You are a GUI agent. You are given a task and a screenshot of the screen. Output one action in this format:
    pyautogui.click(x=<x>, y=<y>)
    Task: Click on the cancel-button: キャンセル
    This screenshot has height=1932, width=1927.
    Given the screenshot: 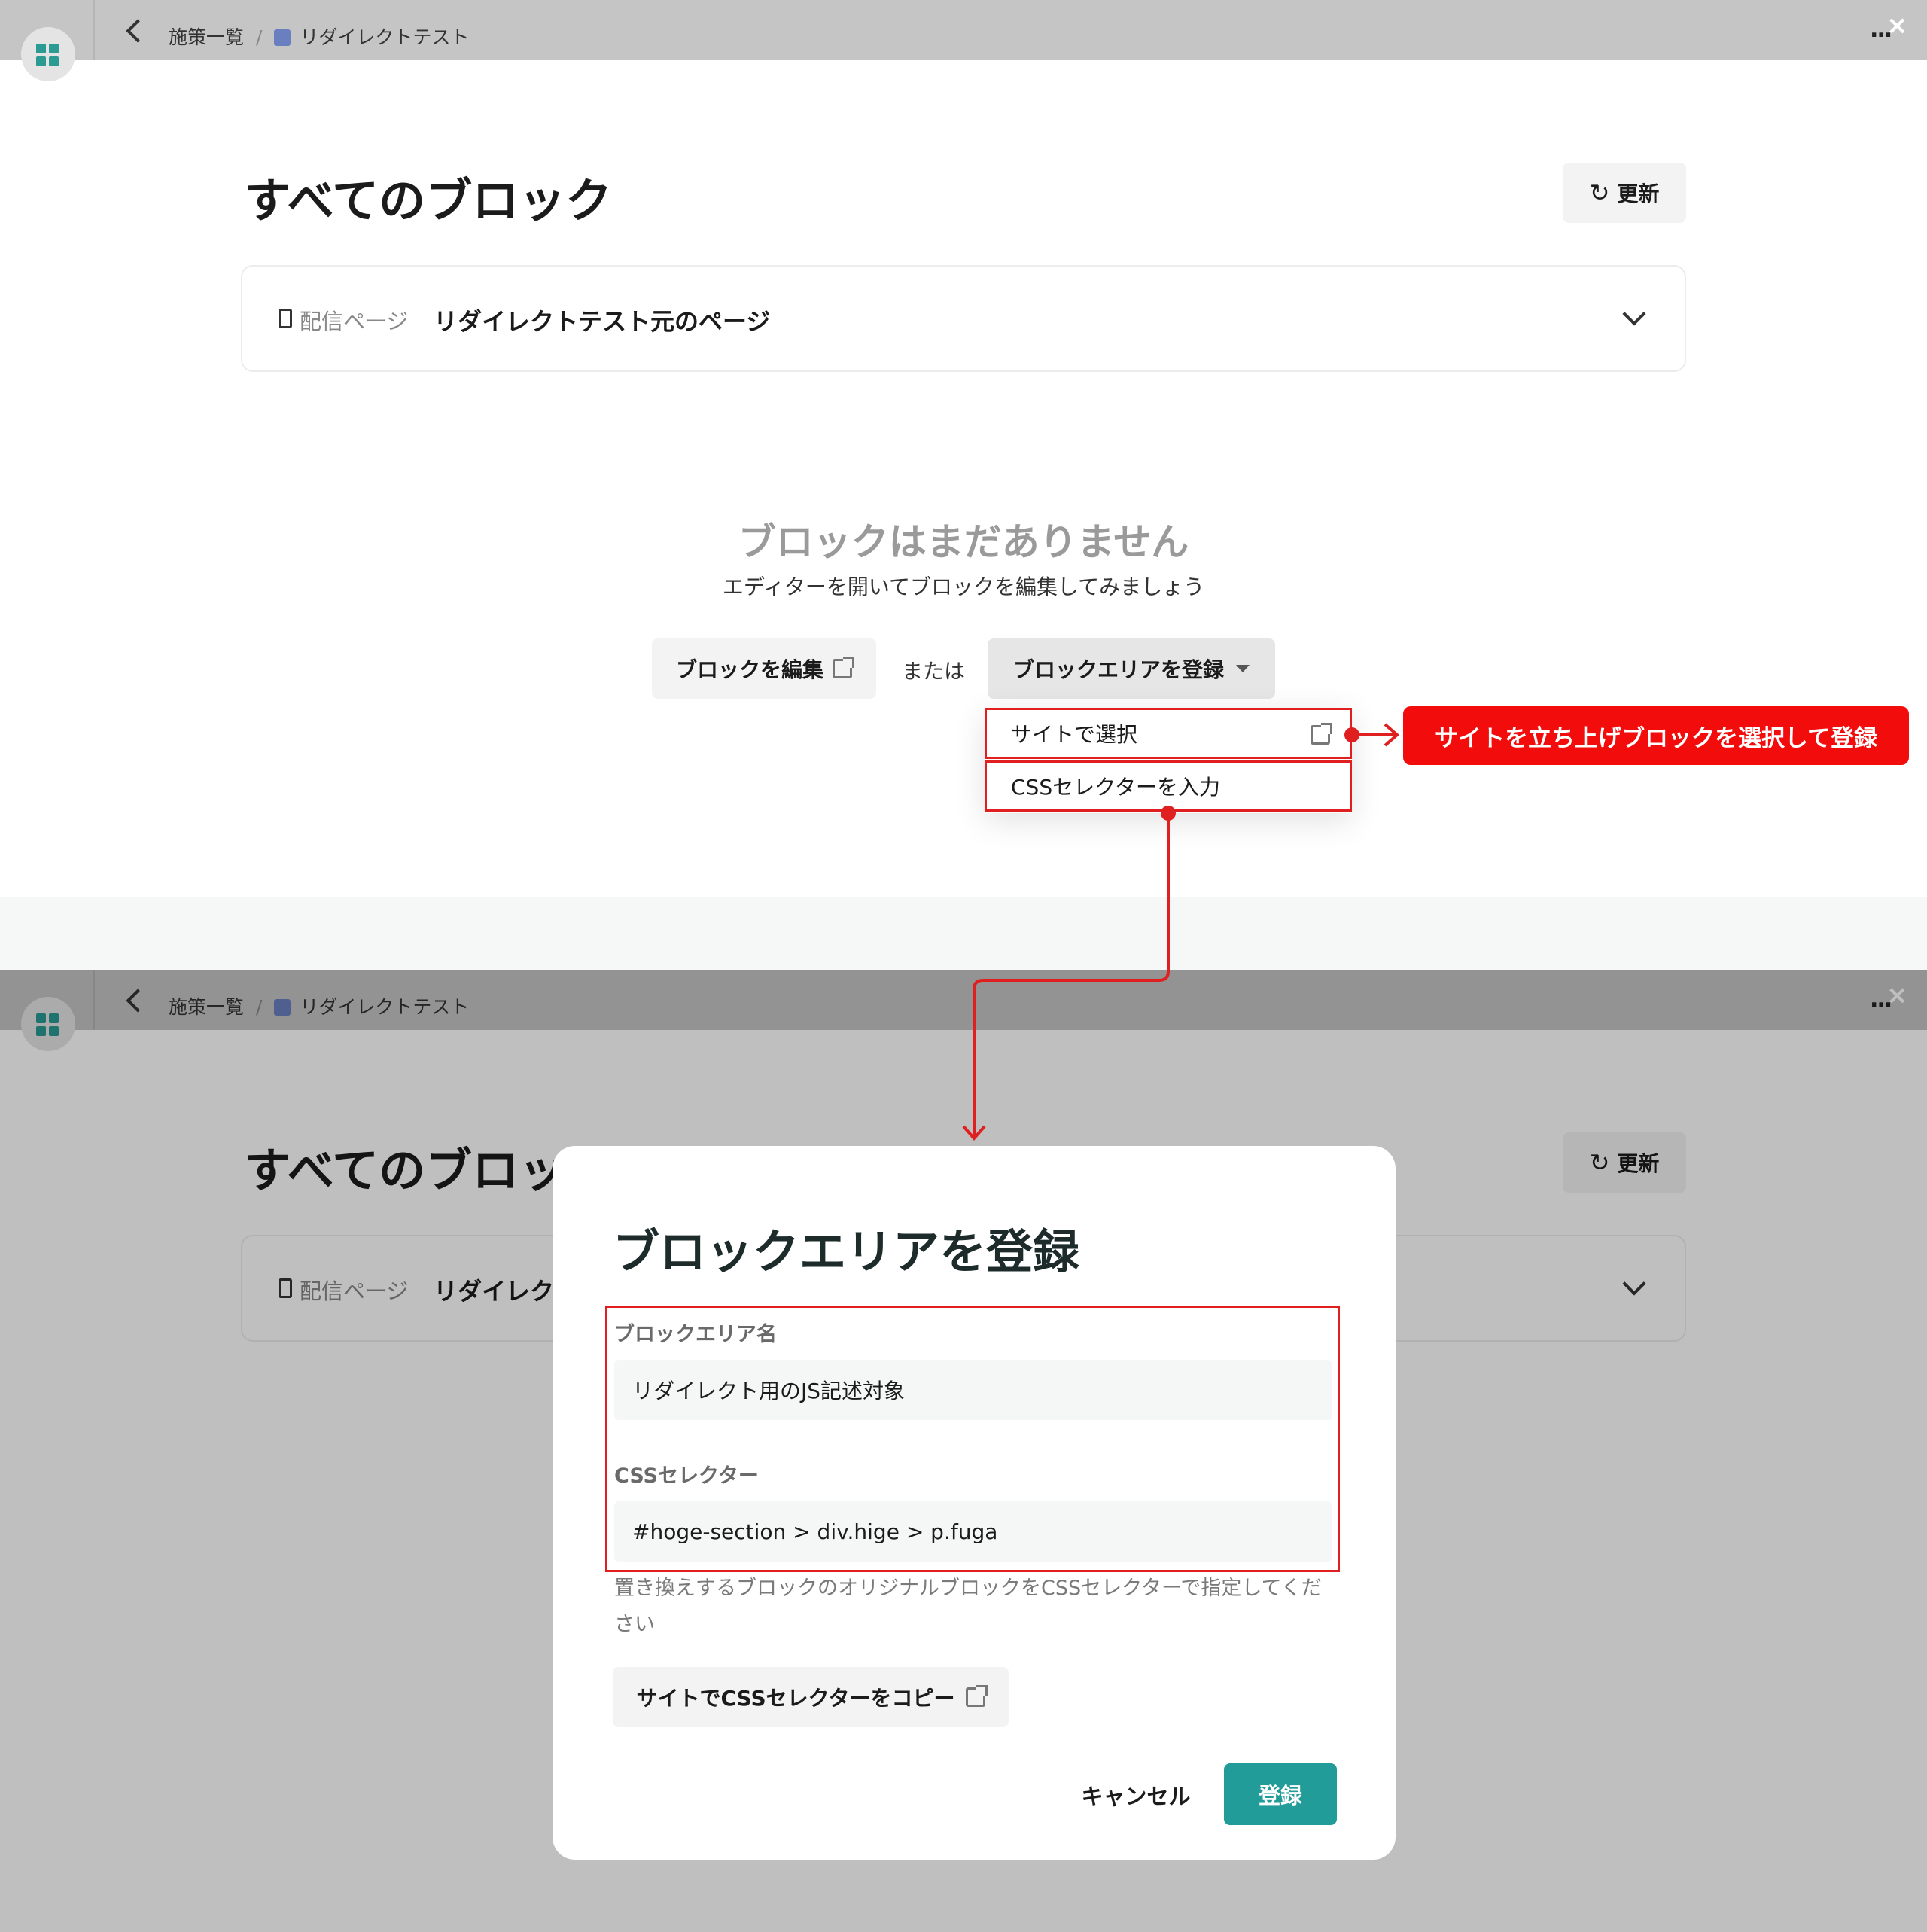 What is the action you would take?
    pyautogui.click(x=1135, y=1795)
    